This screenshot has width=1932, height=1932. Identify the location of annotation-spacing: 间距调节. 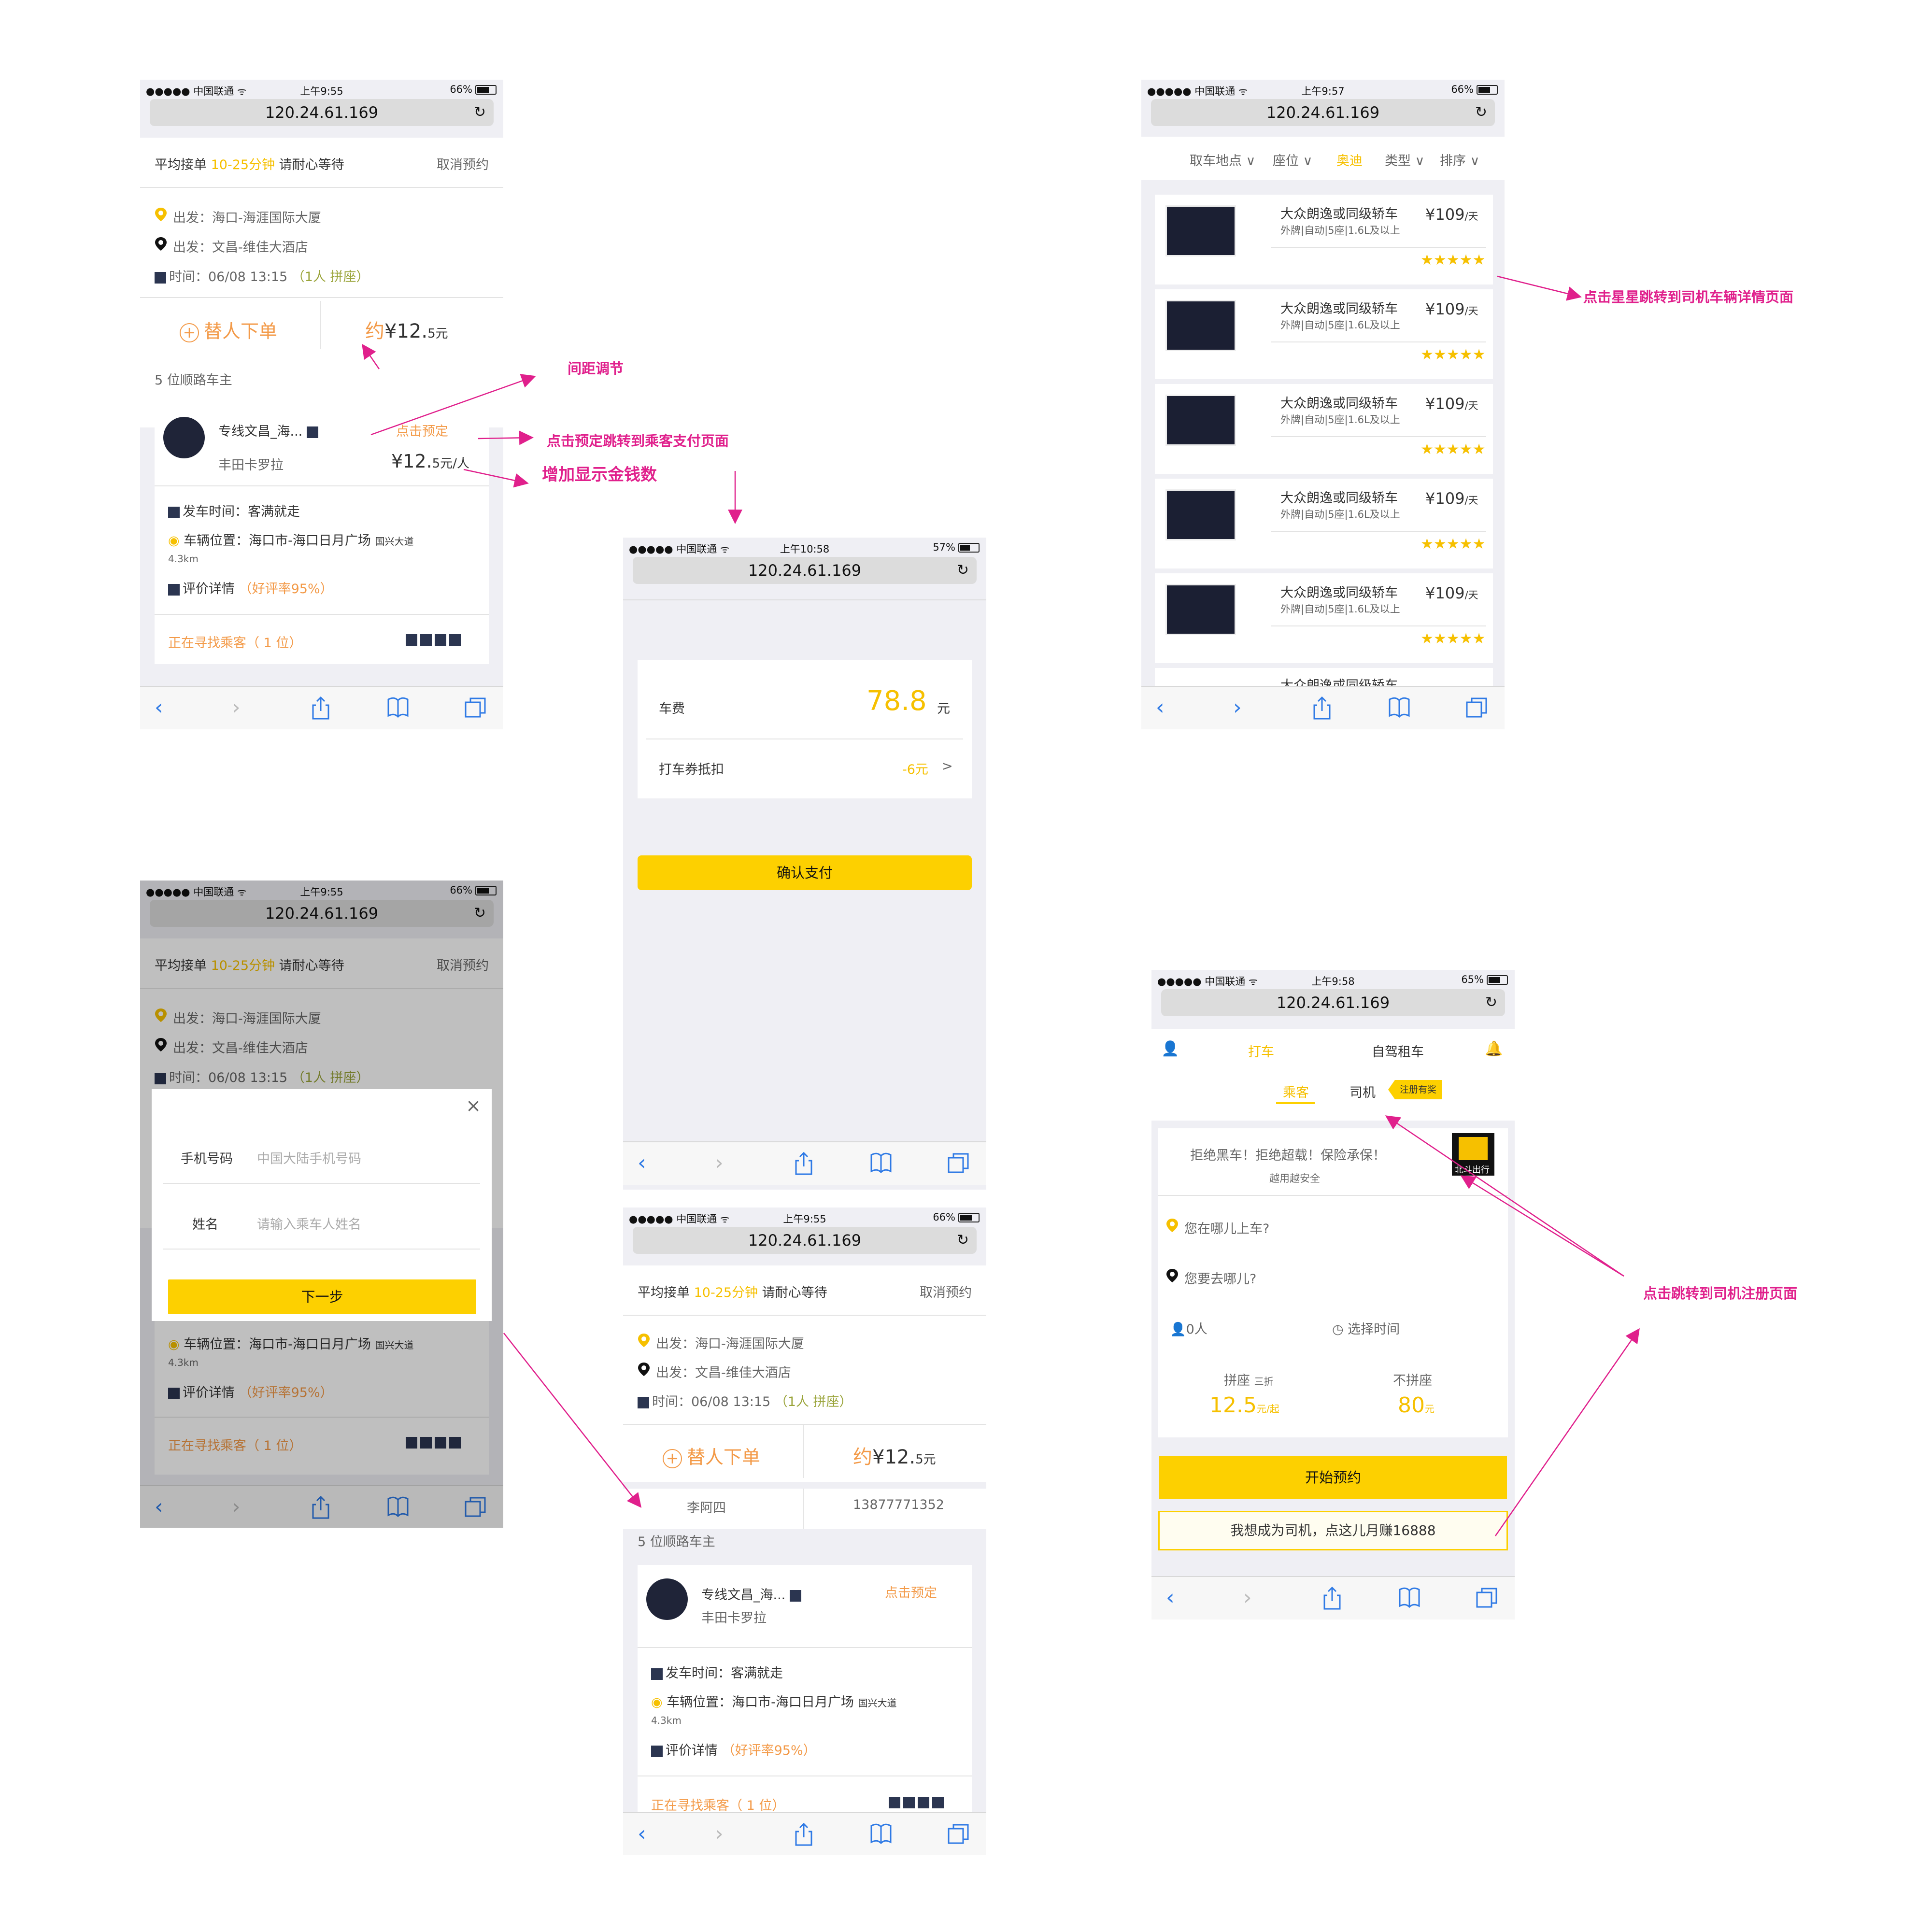
(596, 368).